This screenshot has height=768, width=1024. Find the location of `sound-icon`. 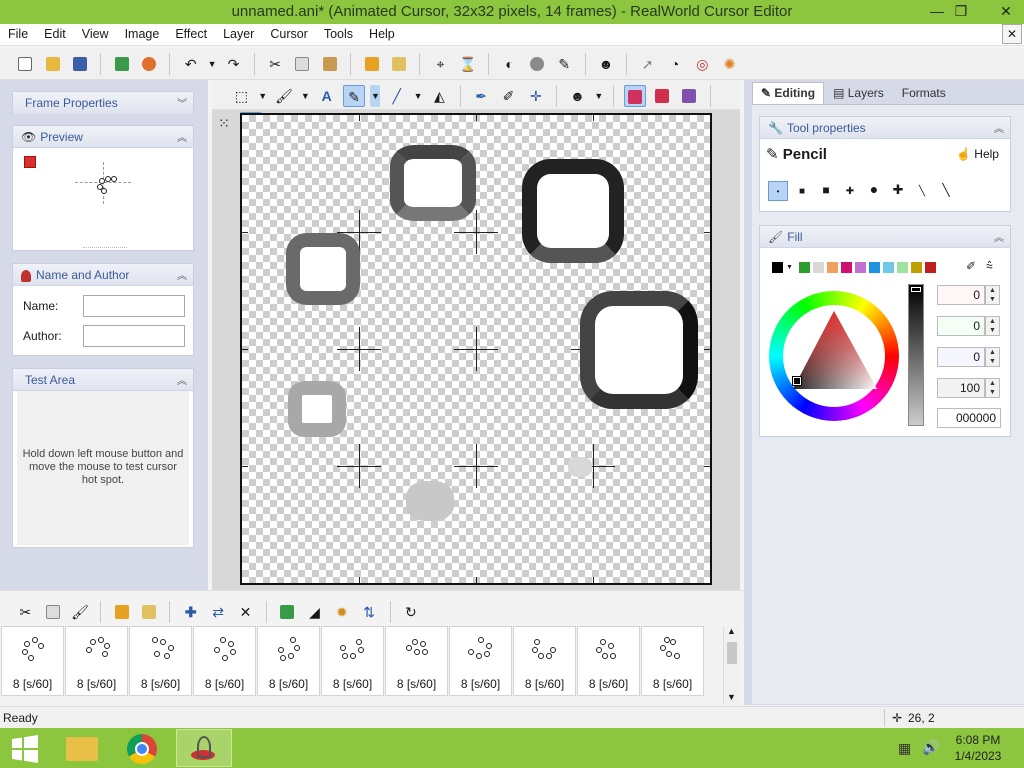

sound-icon is located at coordinates (149, 64).